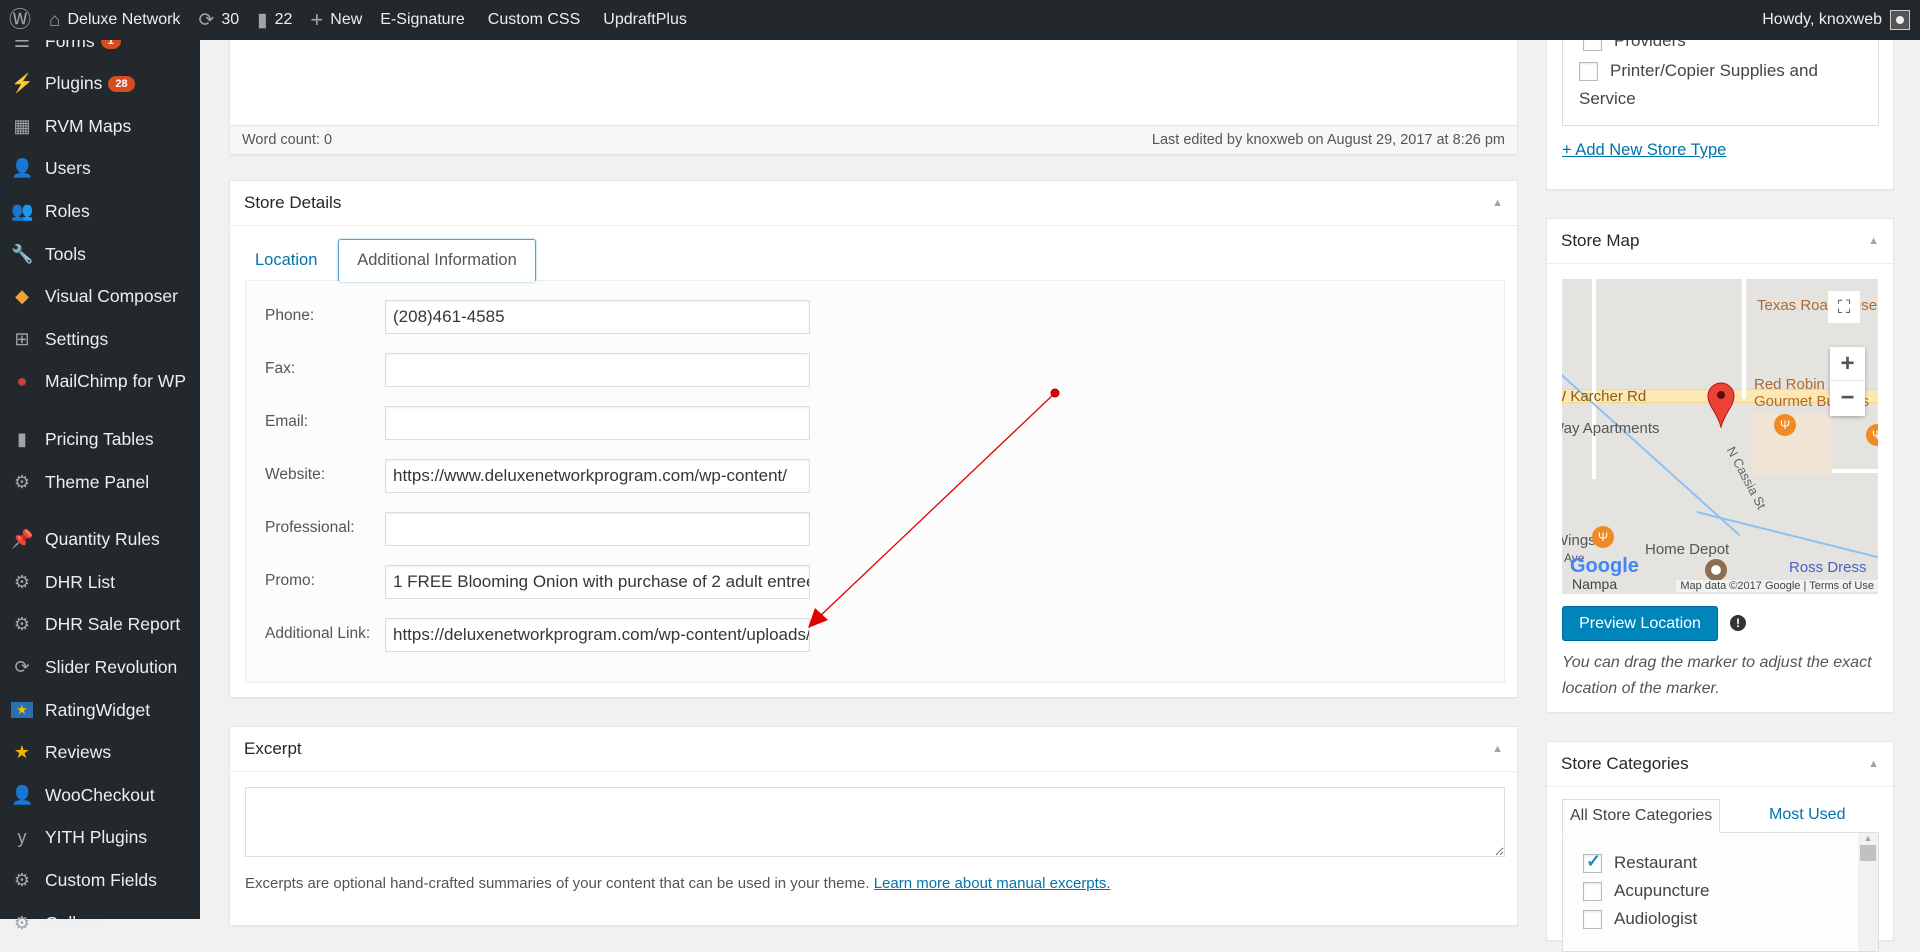 The image size is (1920, 952). I want to click on howdy-text: Howdy, knoxweb, so click(1822, 19).